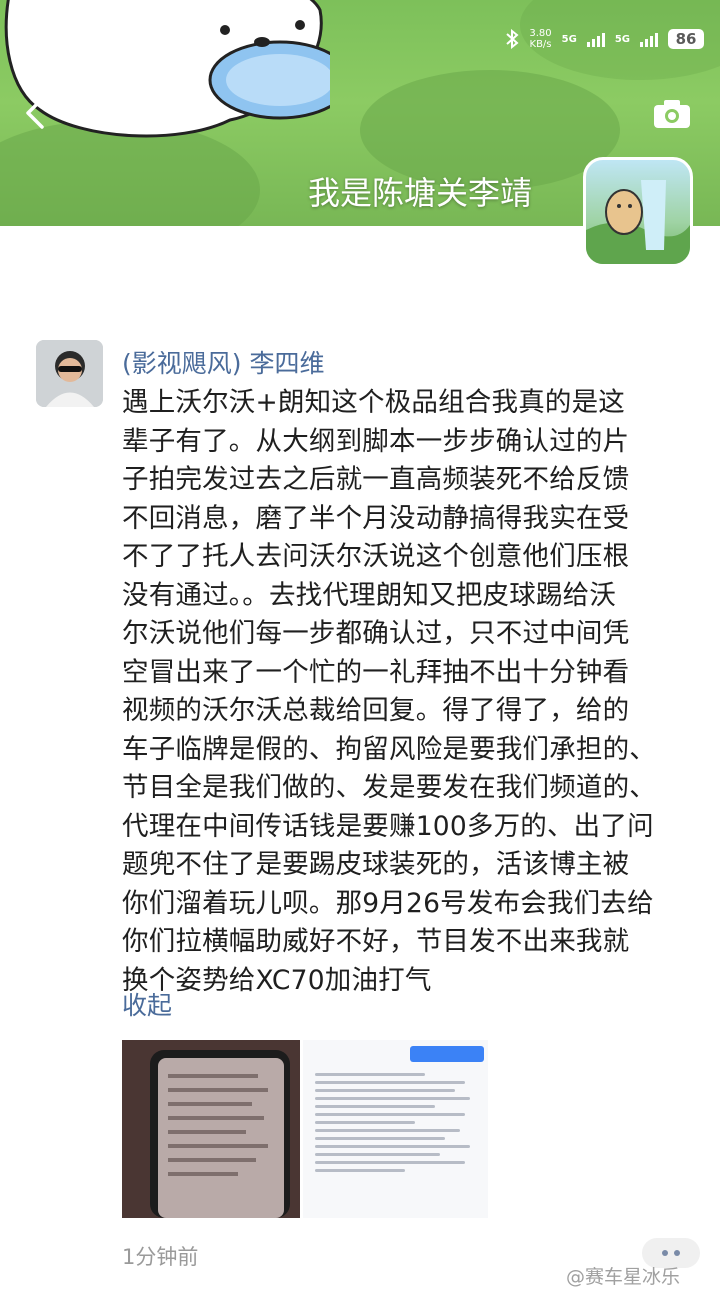 Image resolution: width=720 pixels, height=1291 pixels. I want to click on post-line: 你们拉横幅助威好不好，节目发不出来我就, so click(376, 941).